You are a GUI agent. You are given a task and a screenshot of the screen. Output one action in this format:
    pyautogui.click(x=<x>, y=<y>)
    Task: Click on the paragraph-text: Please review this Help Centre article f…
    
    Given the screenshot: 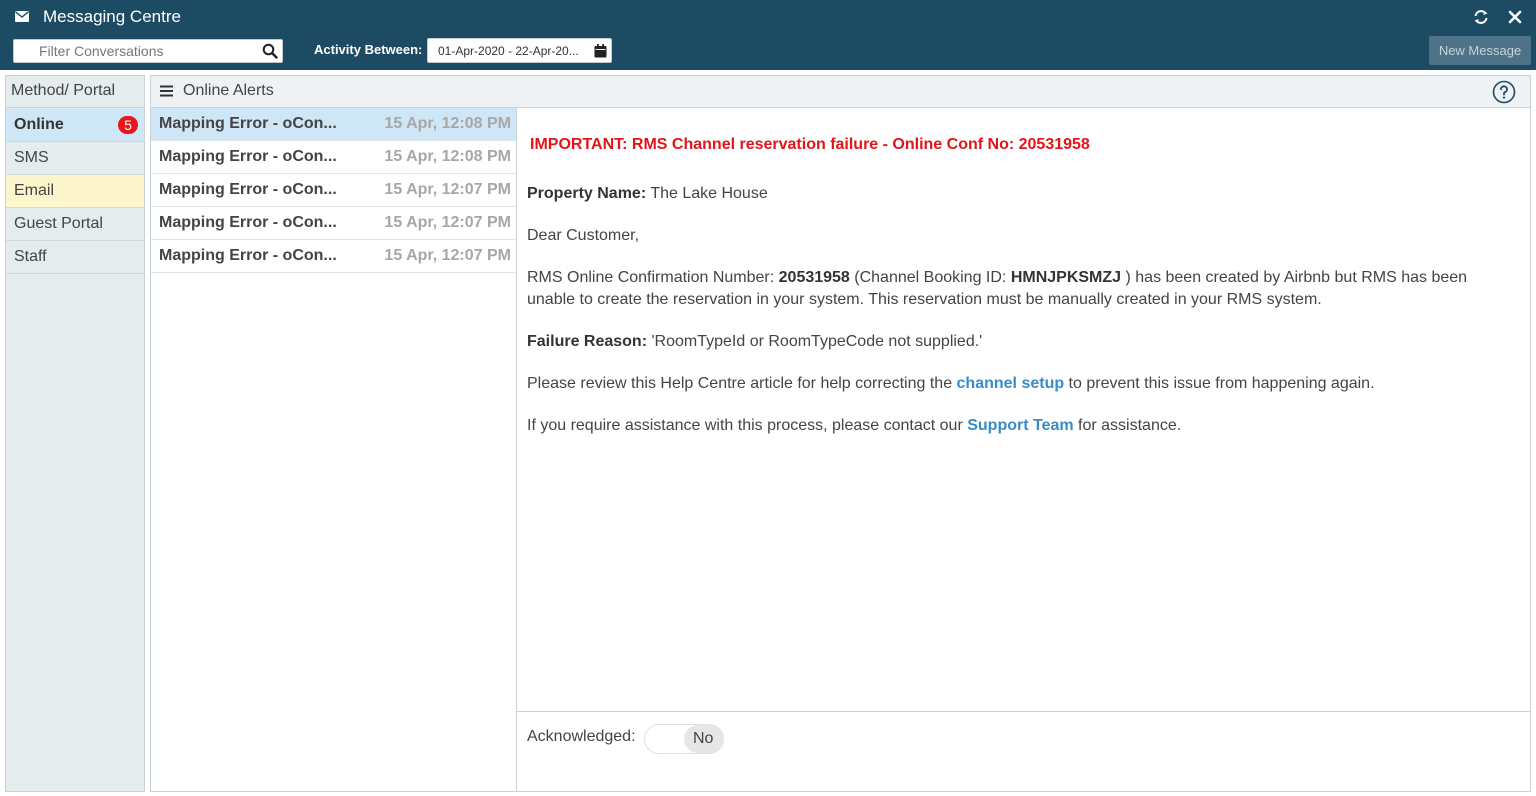 What is the action you would take?
    pyautogui.click(x=742, y=383)
    